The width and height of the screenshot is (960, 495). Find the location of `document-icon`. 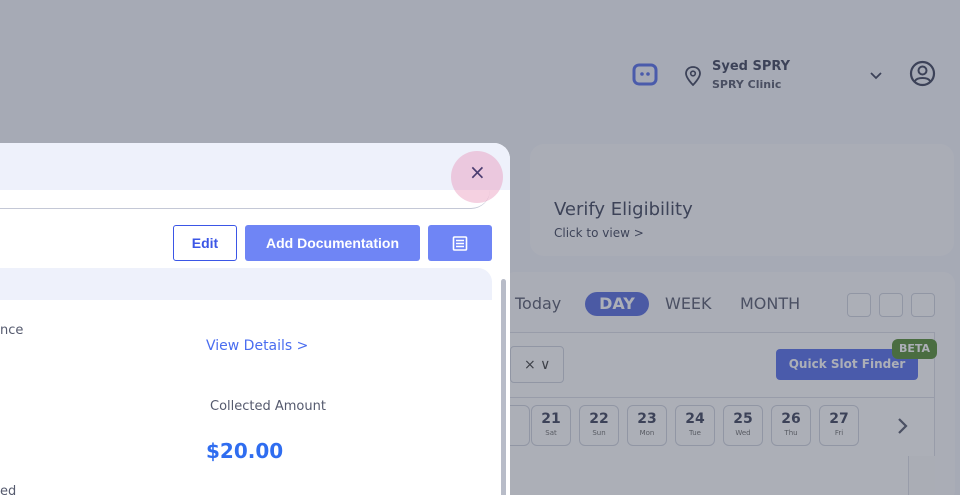

document-icon is located at coordinates (460, 243).